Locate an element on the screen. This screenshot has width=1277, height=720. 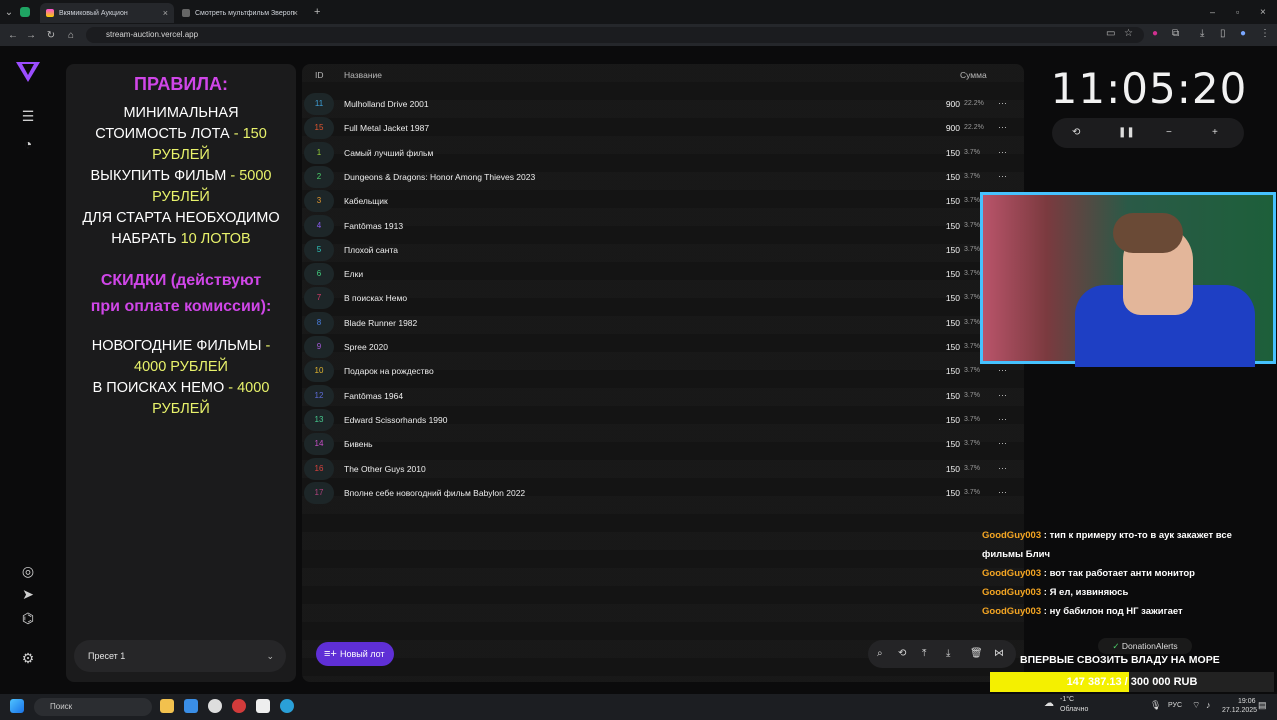
notification-icon: ▤ is located at coordinates (1262, 705).